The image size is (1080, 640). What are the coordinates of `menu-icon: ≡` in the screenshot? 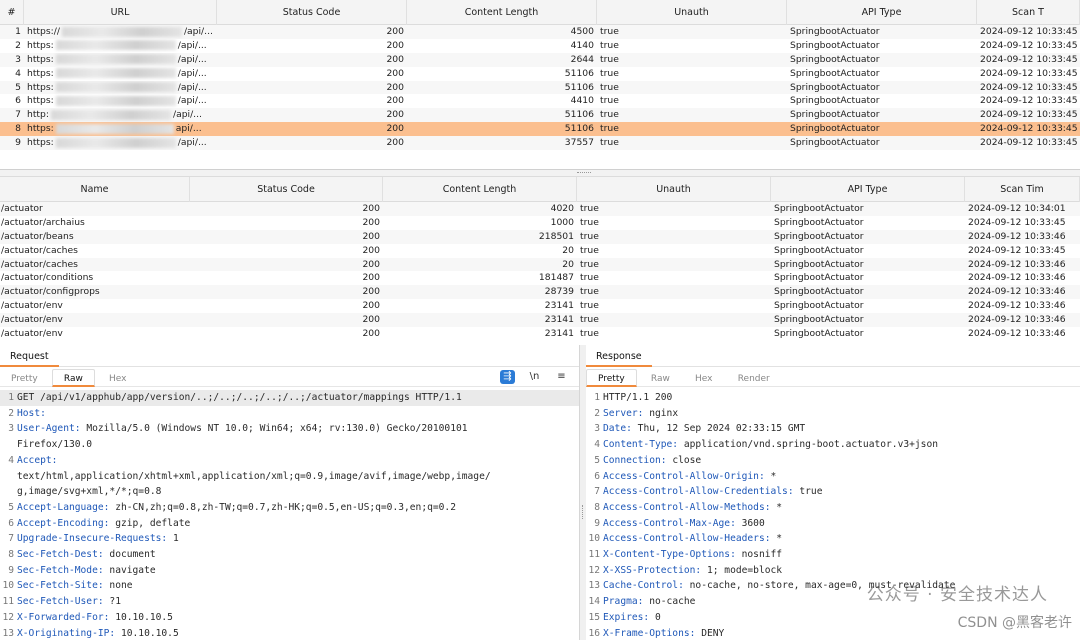 It's located at (561, 377).